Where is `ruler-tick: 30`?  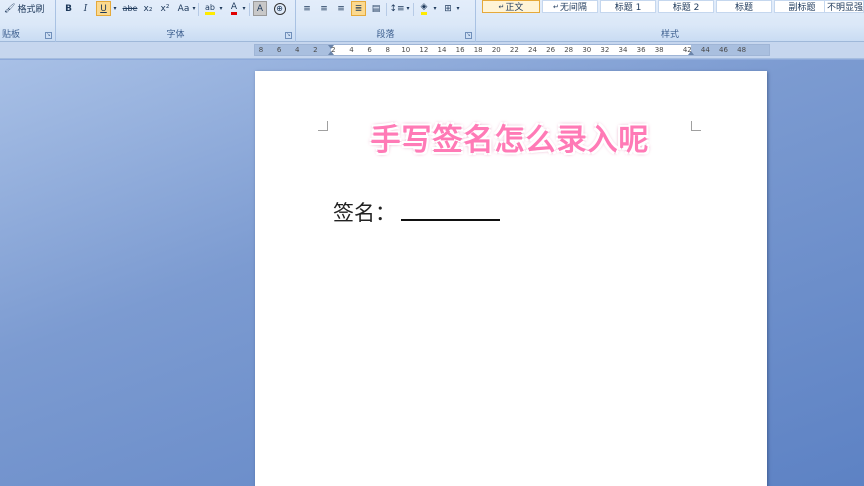 ruler-tick: 30 is located at coordinates (587, 50).